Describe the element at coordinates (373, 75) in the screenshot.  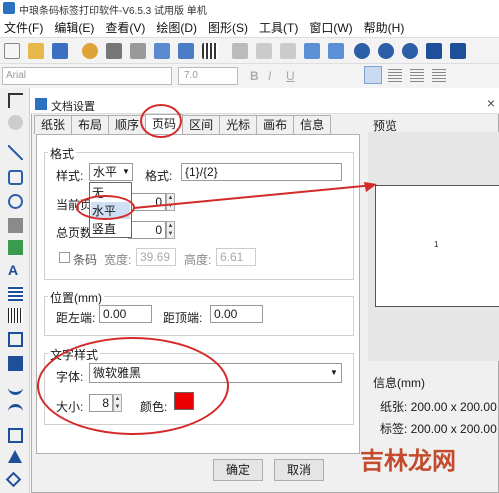
I see `align-left-icon` at that location.